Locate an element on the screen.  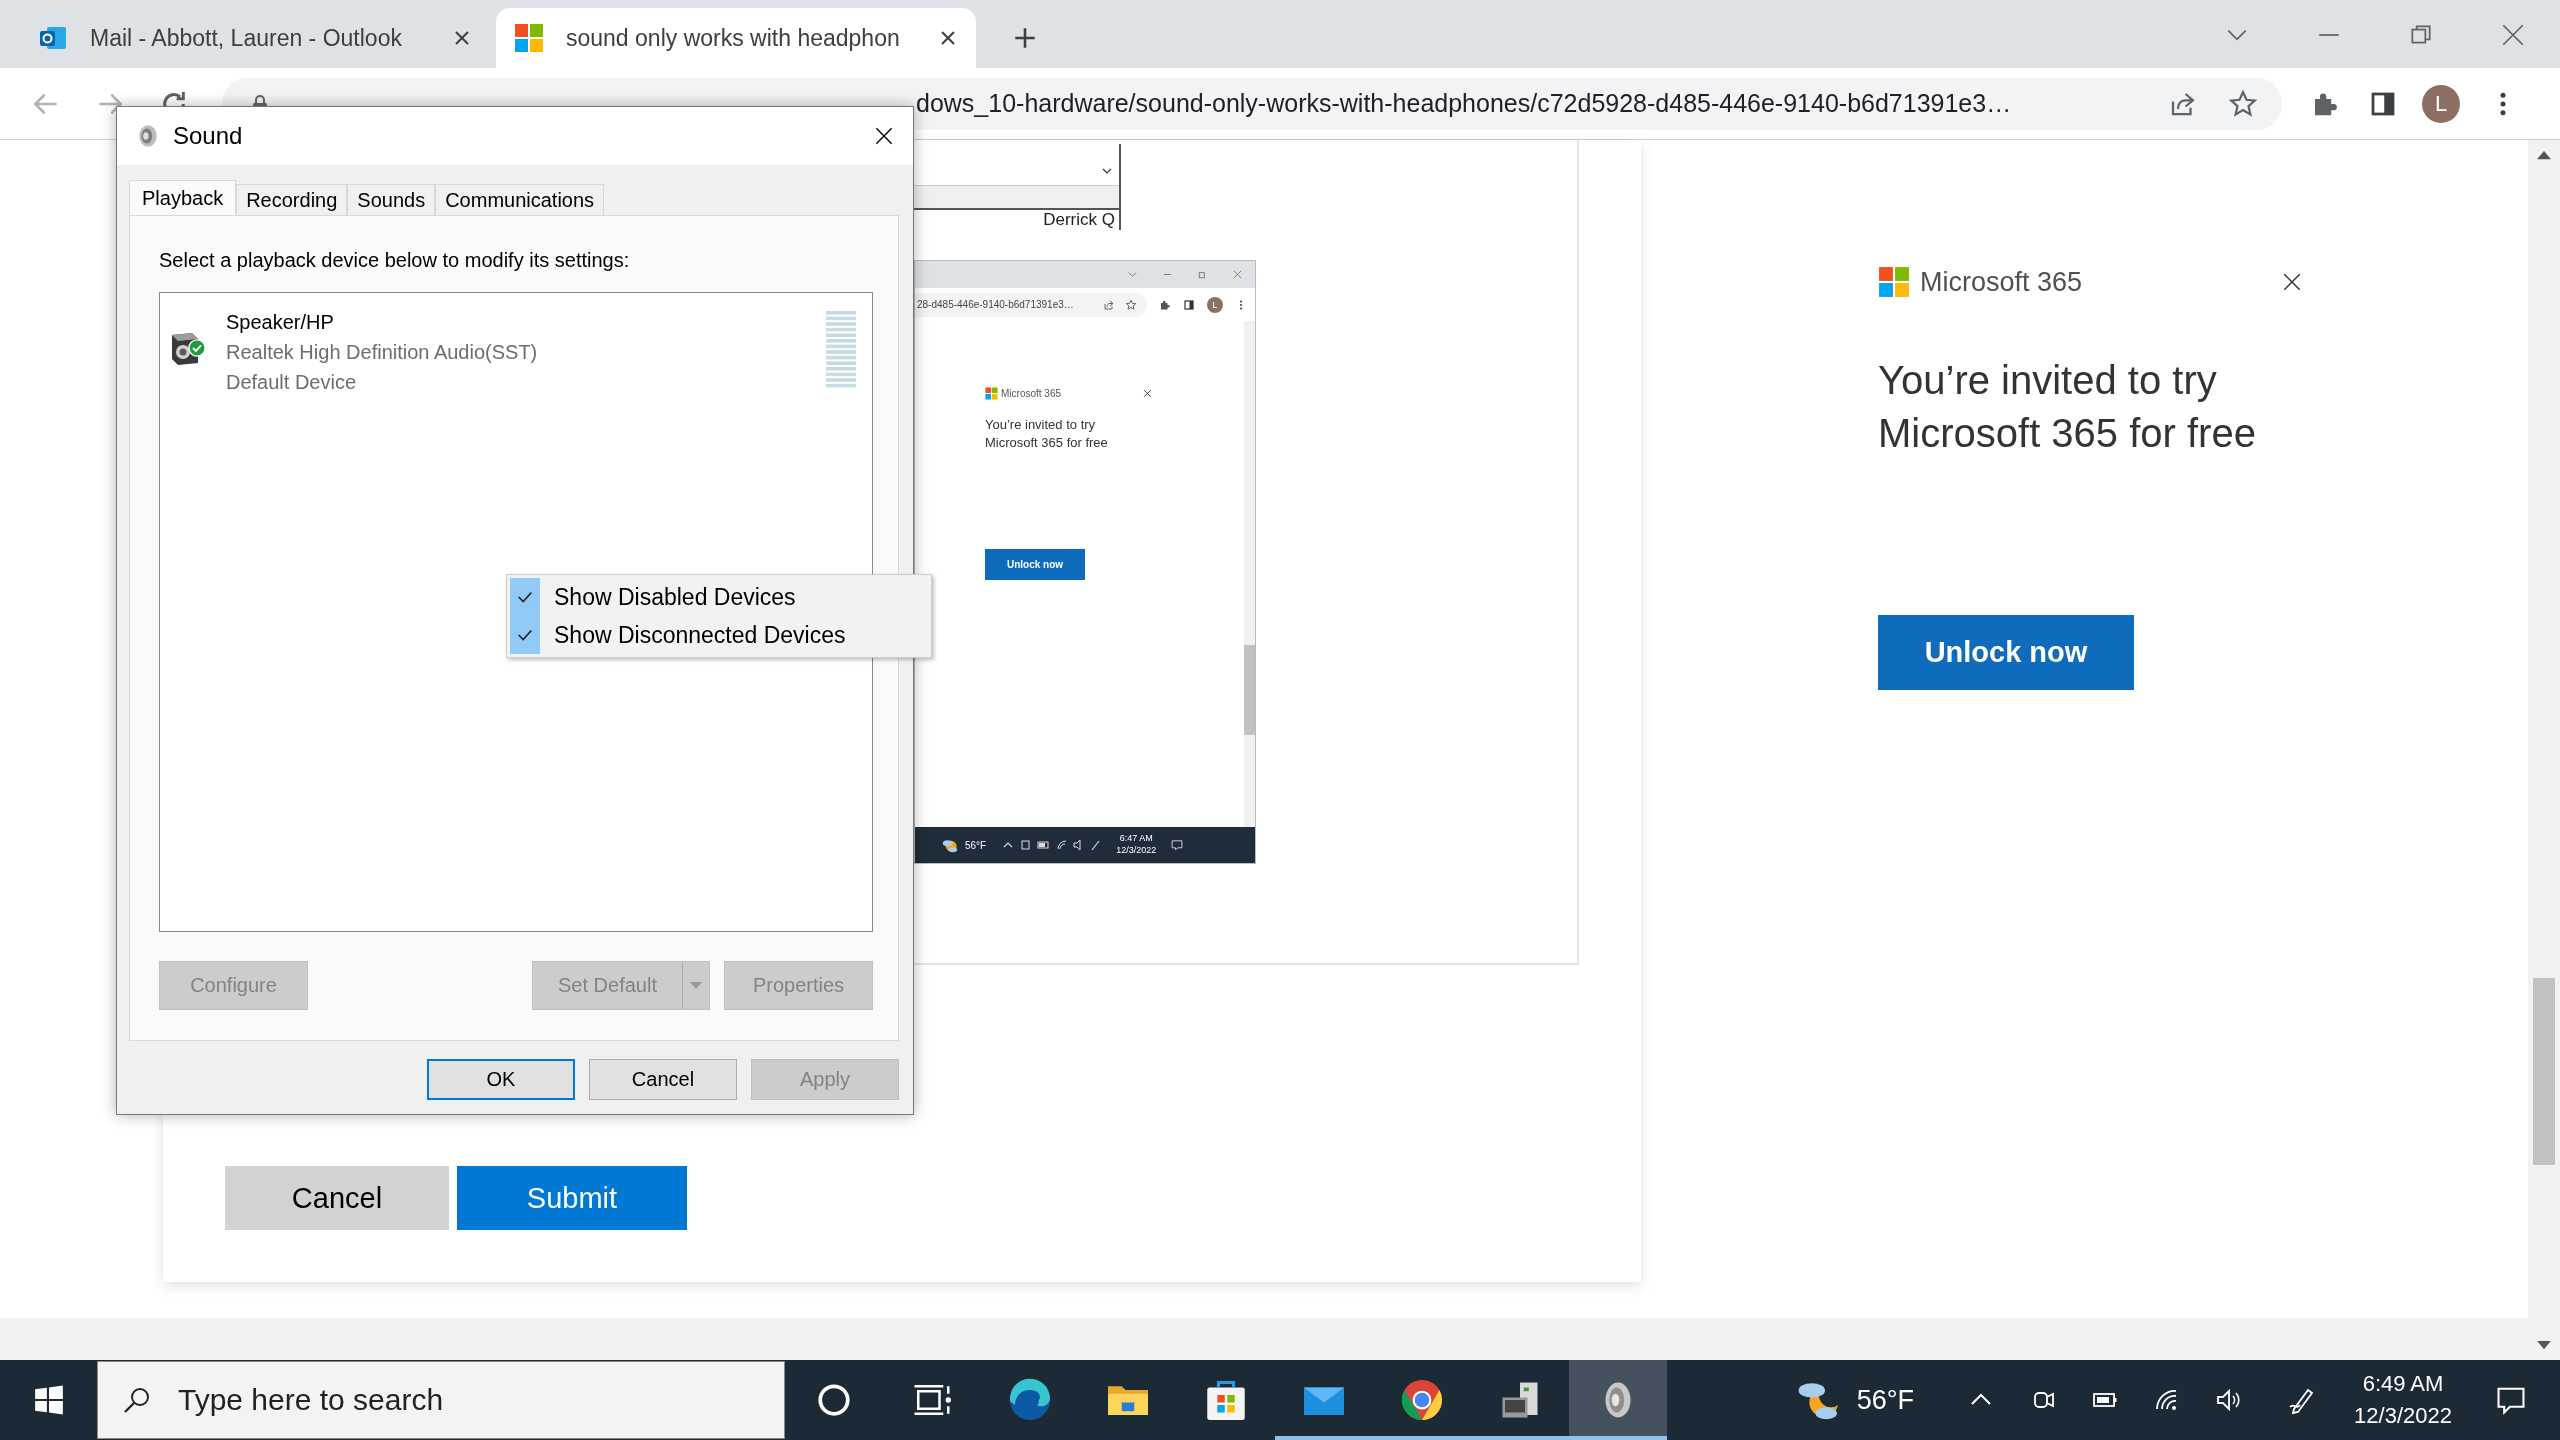
browser-tab: Mail - Abbott, Lauren - Outlook is located at coordinates (255, 38).